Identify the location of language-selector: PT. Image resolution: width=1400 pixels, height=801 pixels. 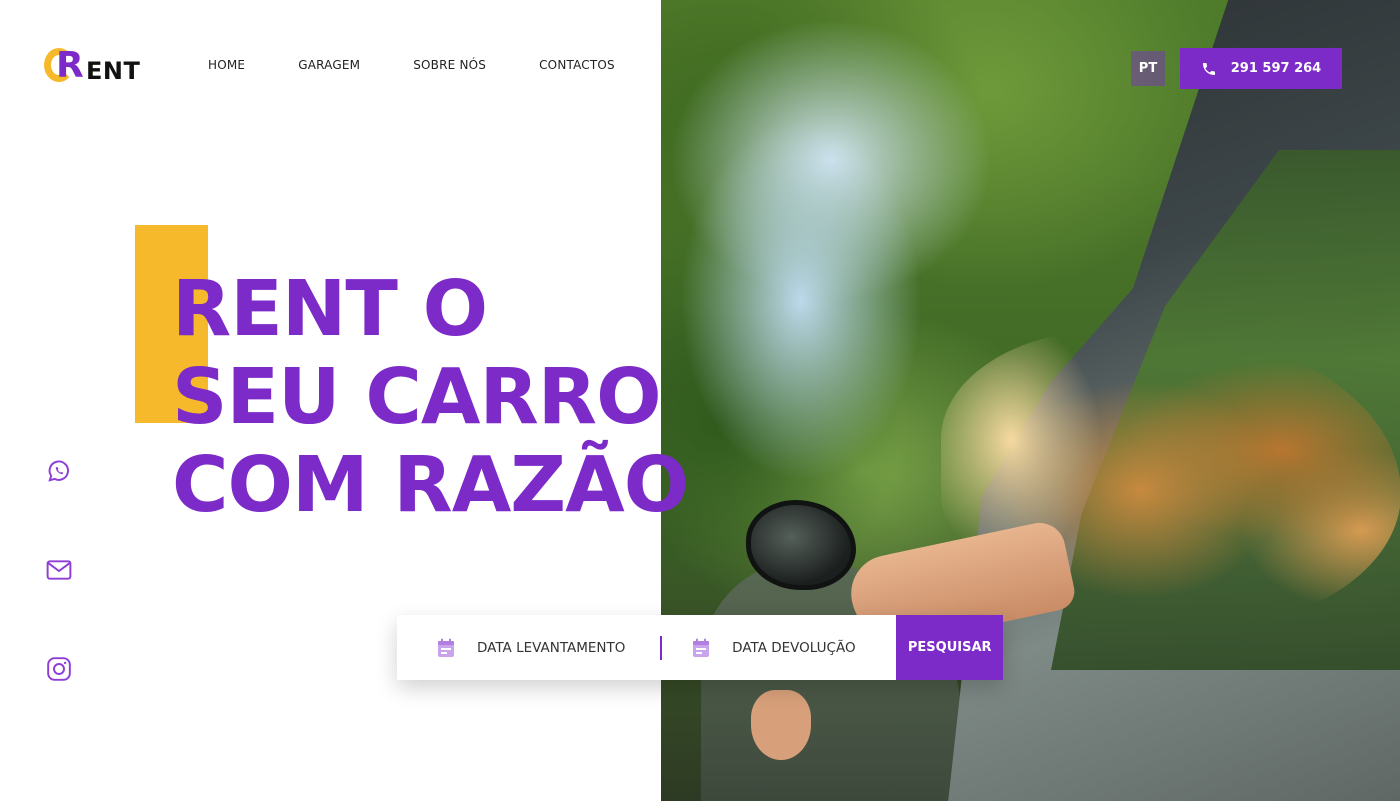
(1148, 68).